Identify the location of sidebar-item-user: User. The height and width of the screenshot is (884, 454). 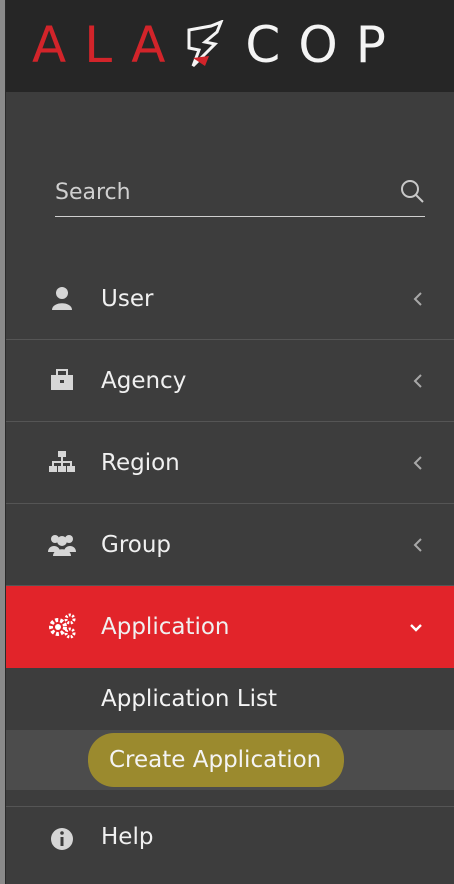
(230, 299).